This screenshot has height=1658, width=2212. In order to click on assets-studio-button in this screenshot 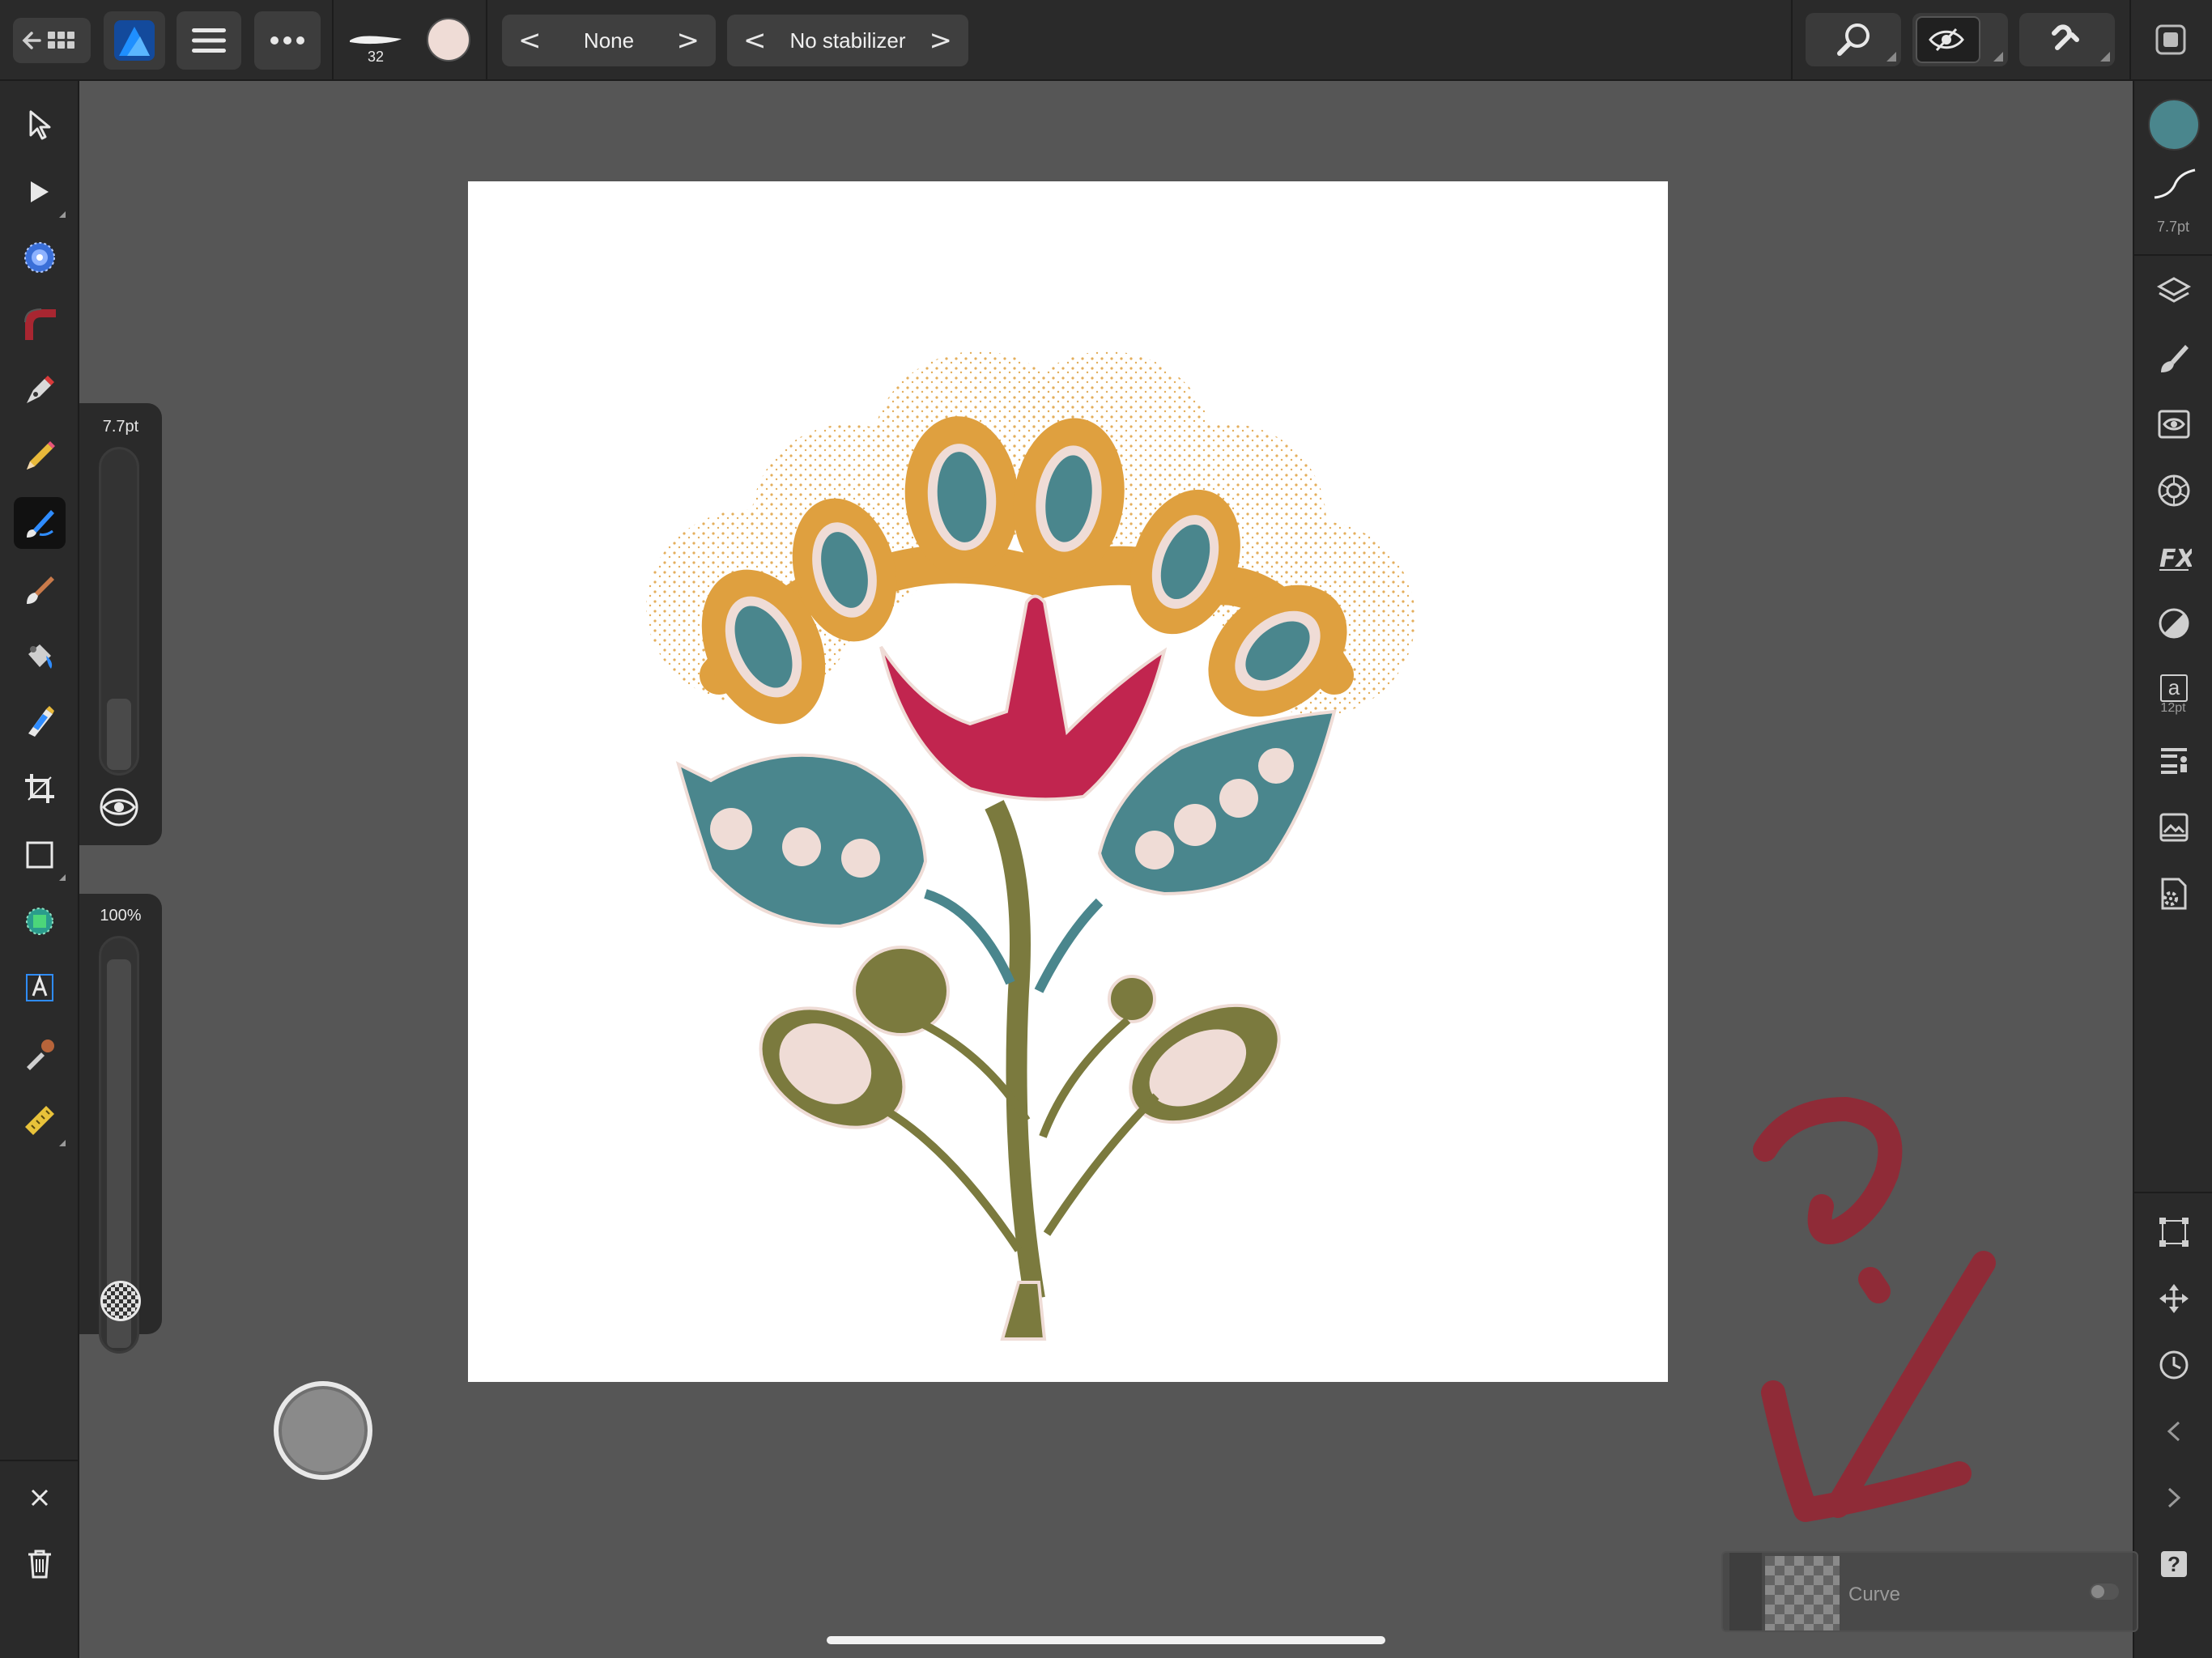, I will do `click(2174, 827)`.